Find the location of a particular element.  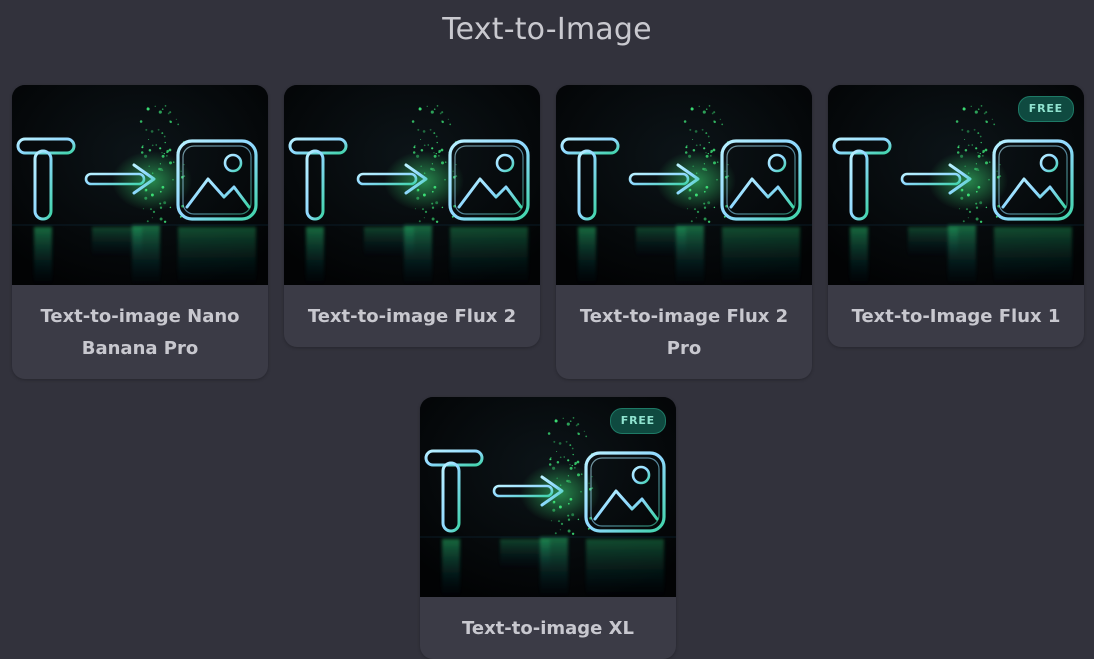

model-card-flux-1: FREE Text-to-Image Flux 1 is located at coordinates (956, 216).